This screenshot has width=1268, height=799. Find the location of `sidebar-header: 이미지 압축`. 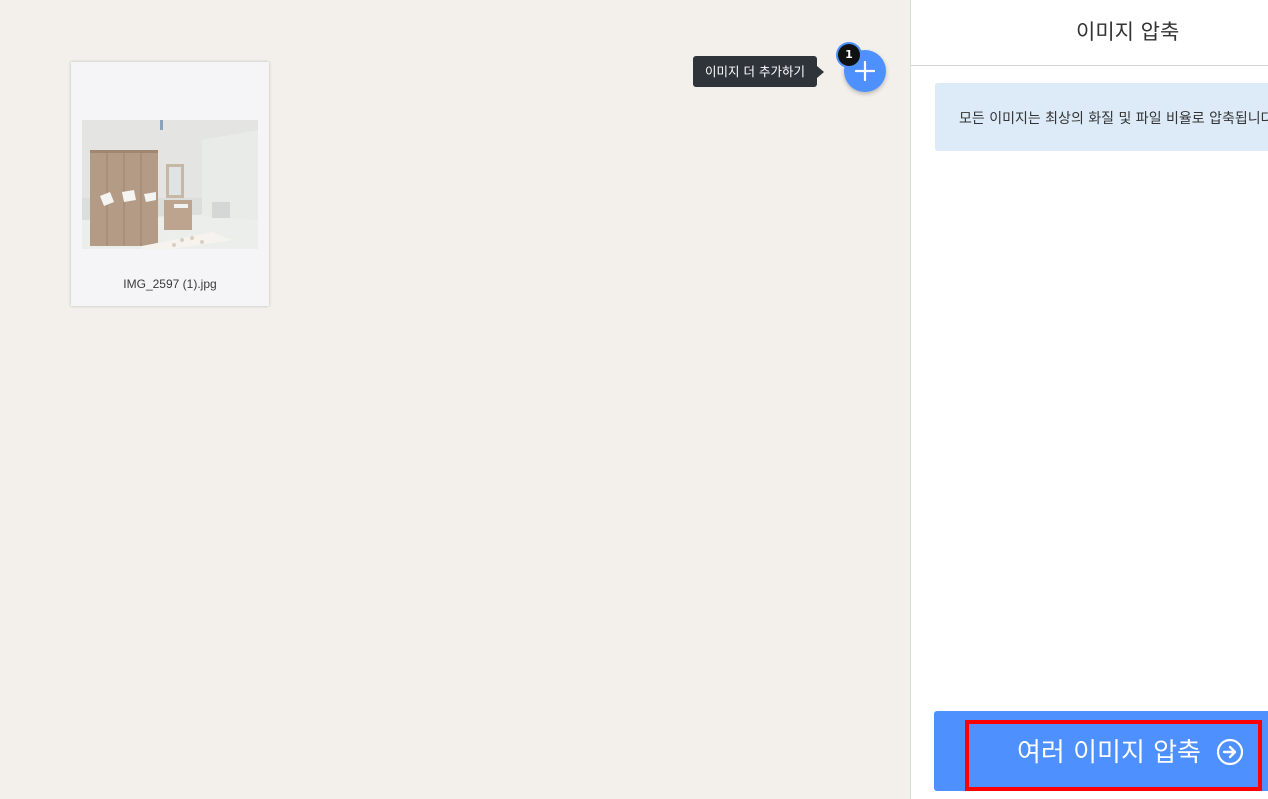

sidebar-header: 이미지 압축 is located at coordinates (1089, 33).